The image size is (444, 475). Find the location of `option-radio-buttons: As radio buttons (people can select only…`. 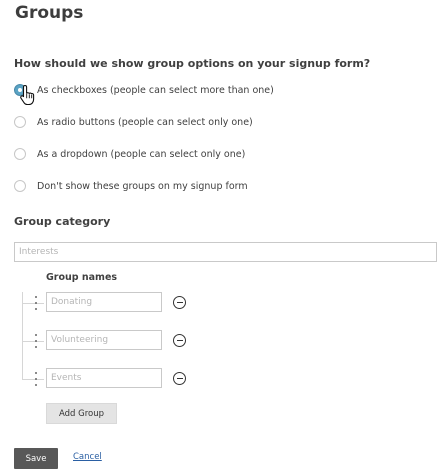

option-radio-buttons: As radio buttons (people can select only… is located at coordinates (133, 122).